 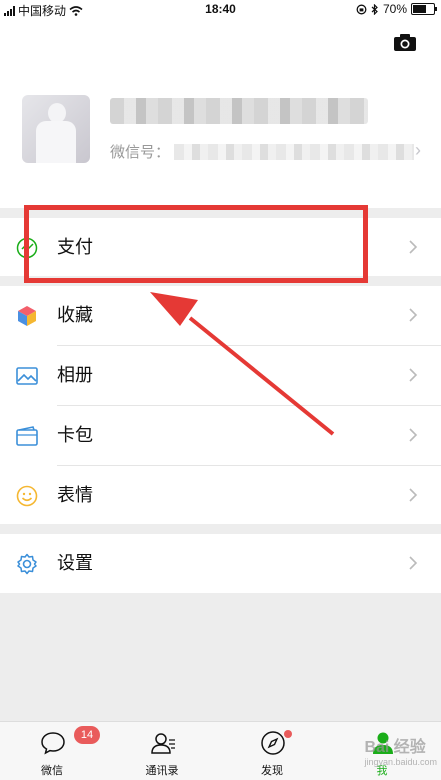 I want to click on profile-chevron-icon: ›, so click(x=418, y=150).